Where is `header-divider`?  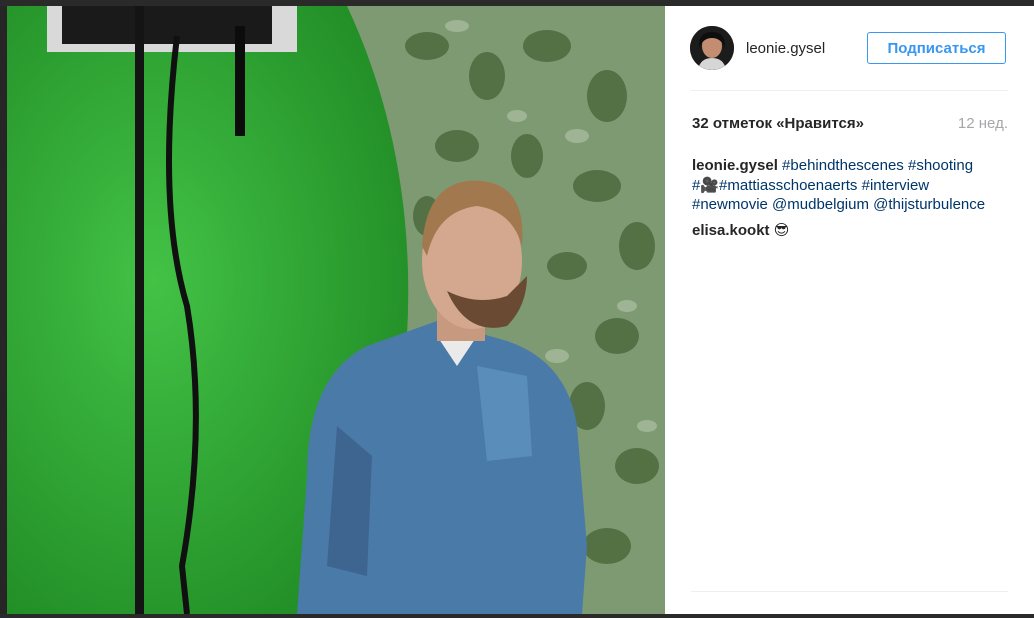
header-divider is located at coordinates (849, 90).